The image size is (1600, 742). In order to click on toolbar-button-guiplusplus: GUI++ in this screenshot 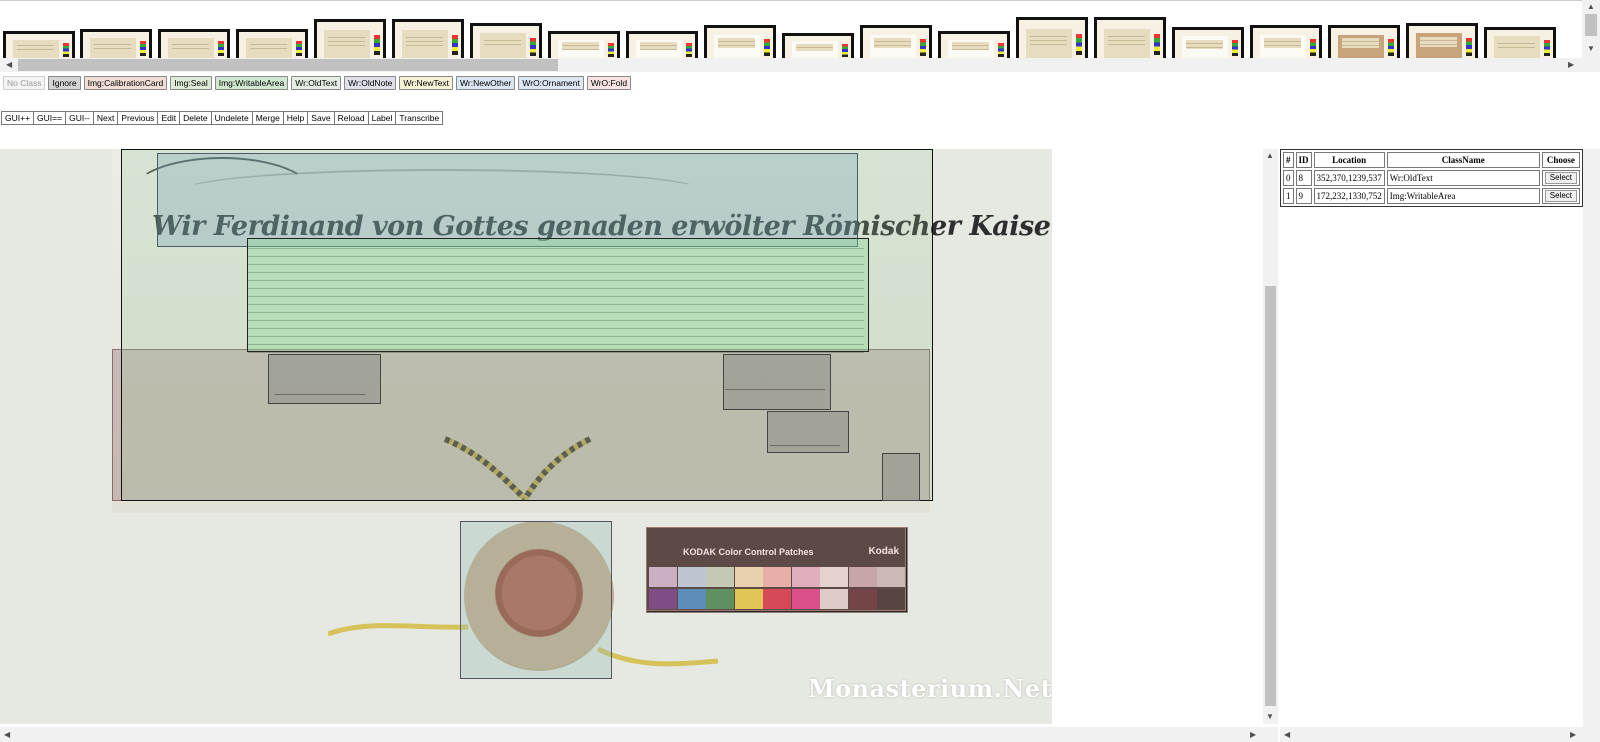, I will do `click(18, 118)`.